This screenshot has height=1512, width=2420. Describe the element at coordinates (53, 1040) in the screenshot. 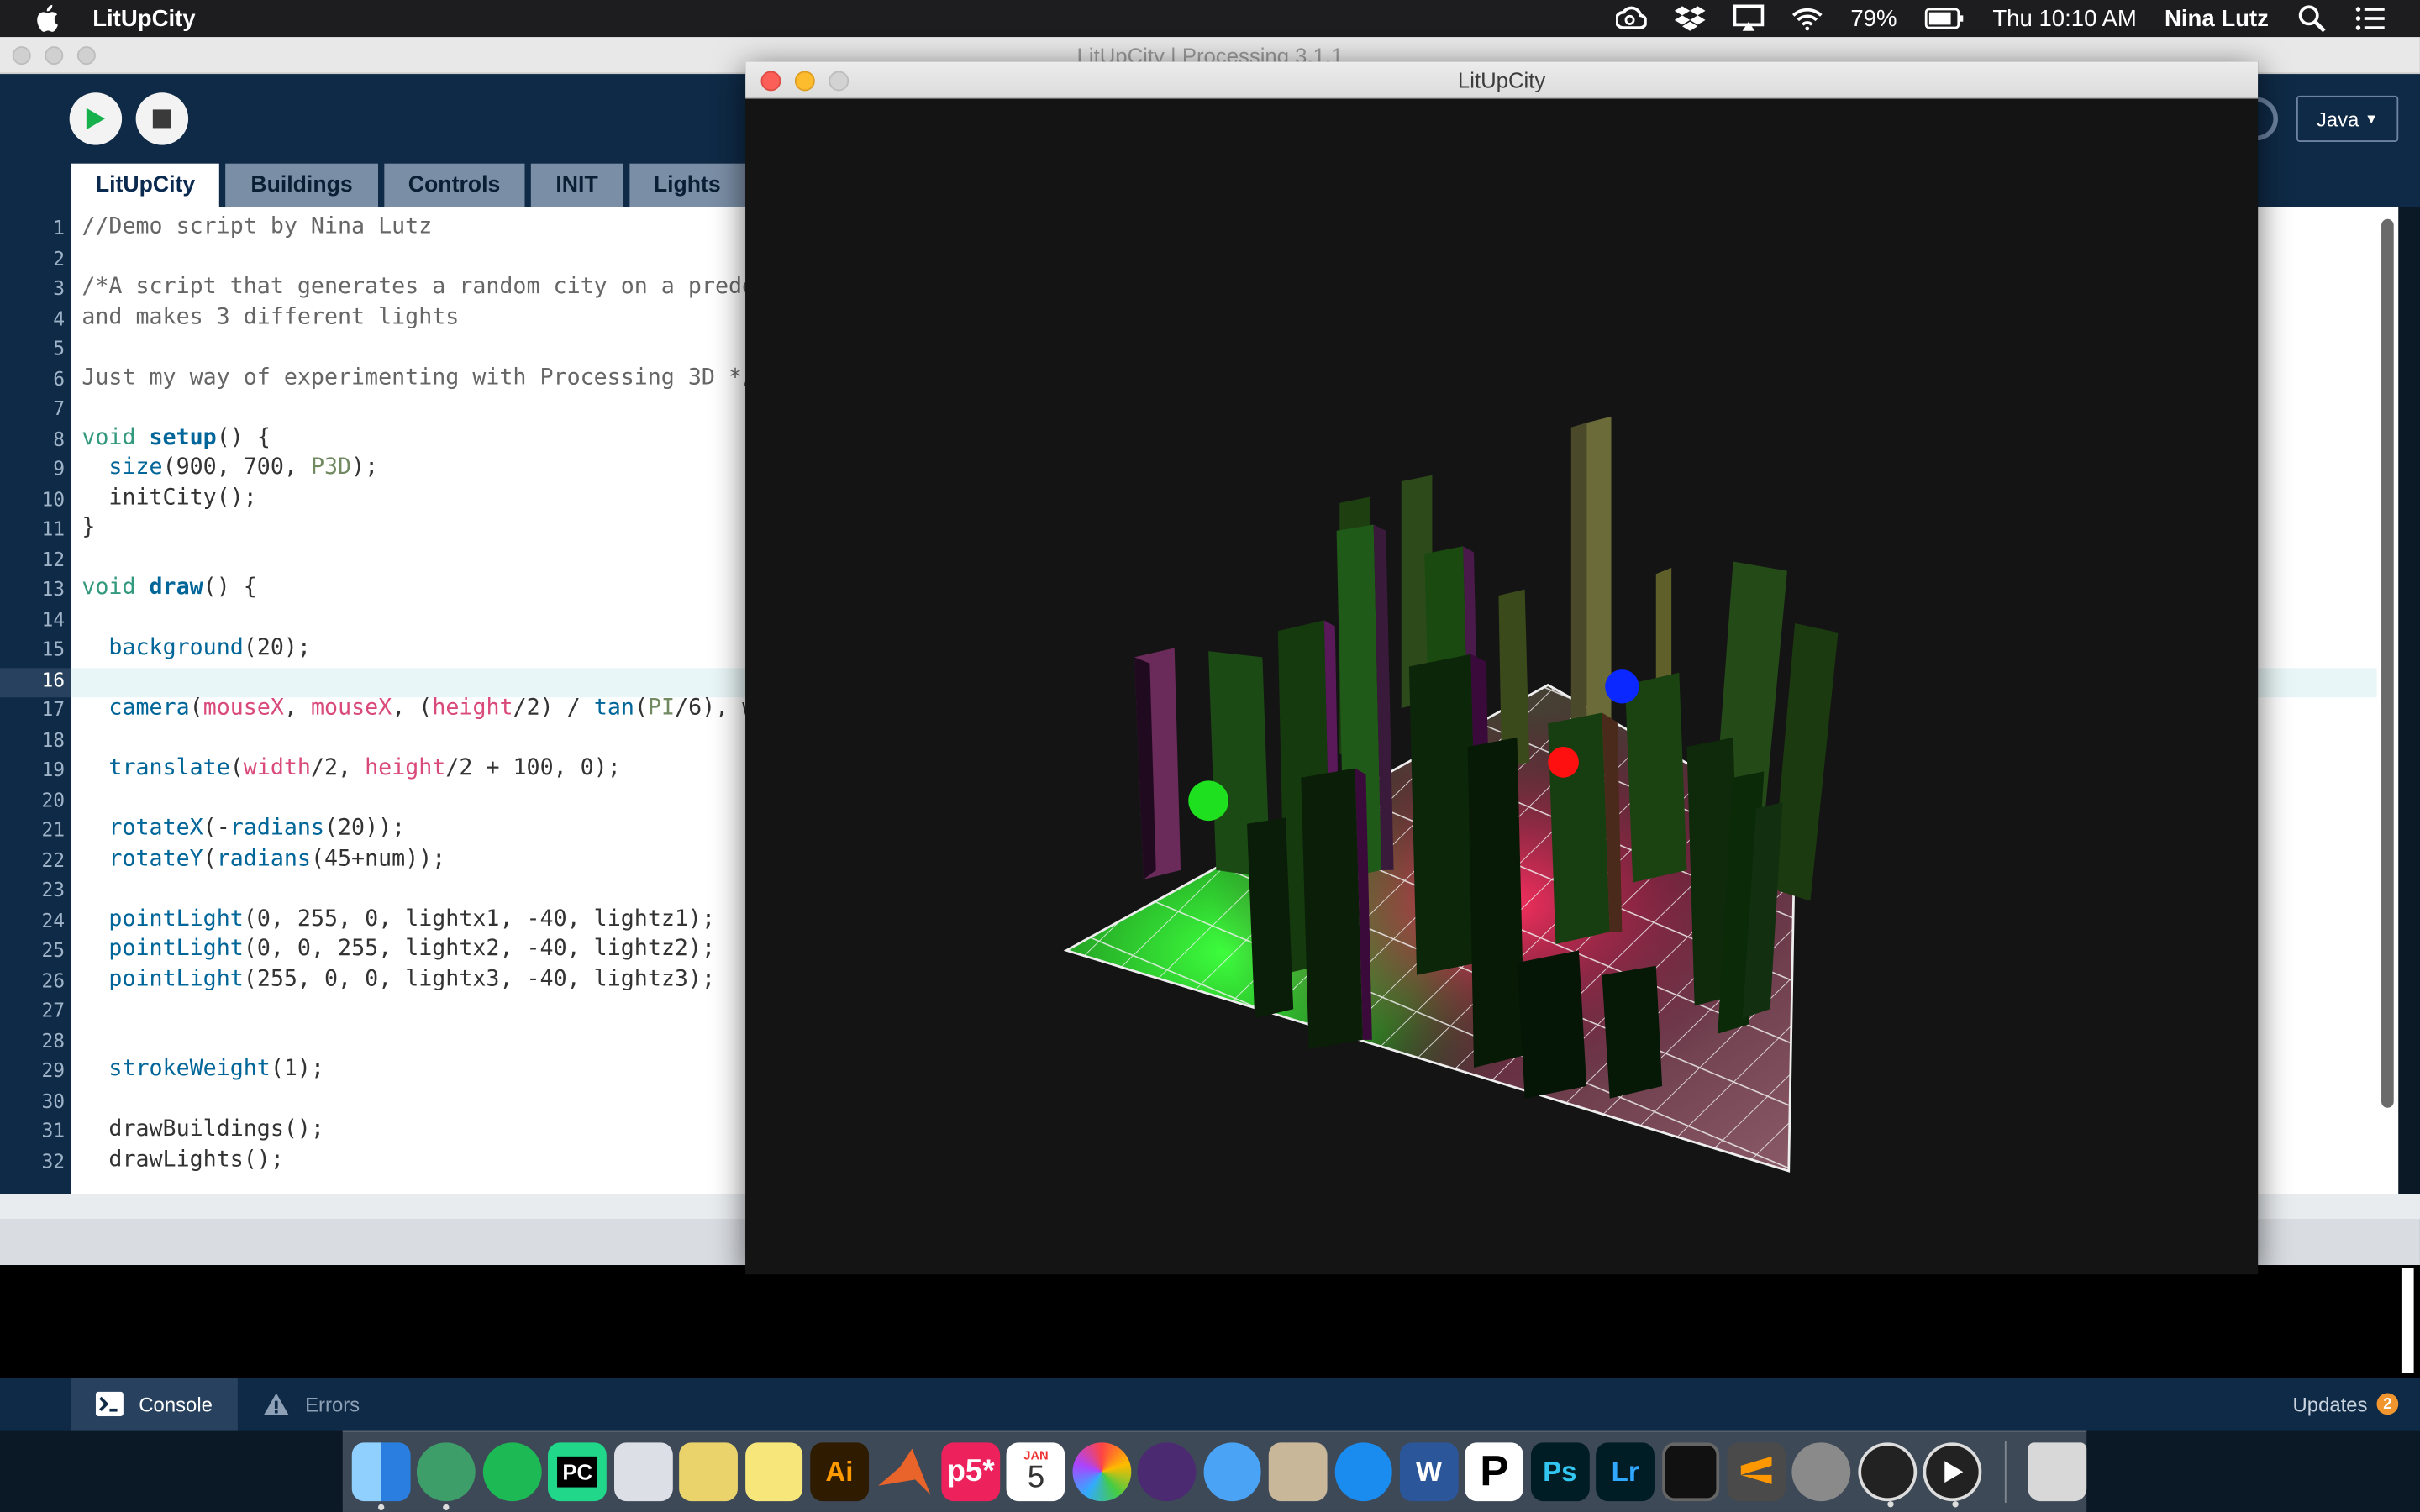

I see `line-number: 28` at that location.